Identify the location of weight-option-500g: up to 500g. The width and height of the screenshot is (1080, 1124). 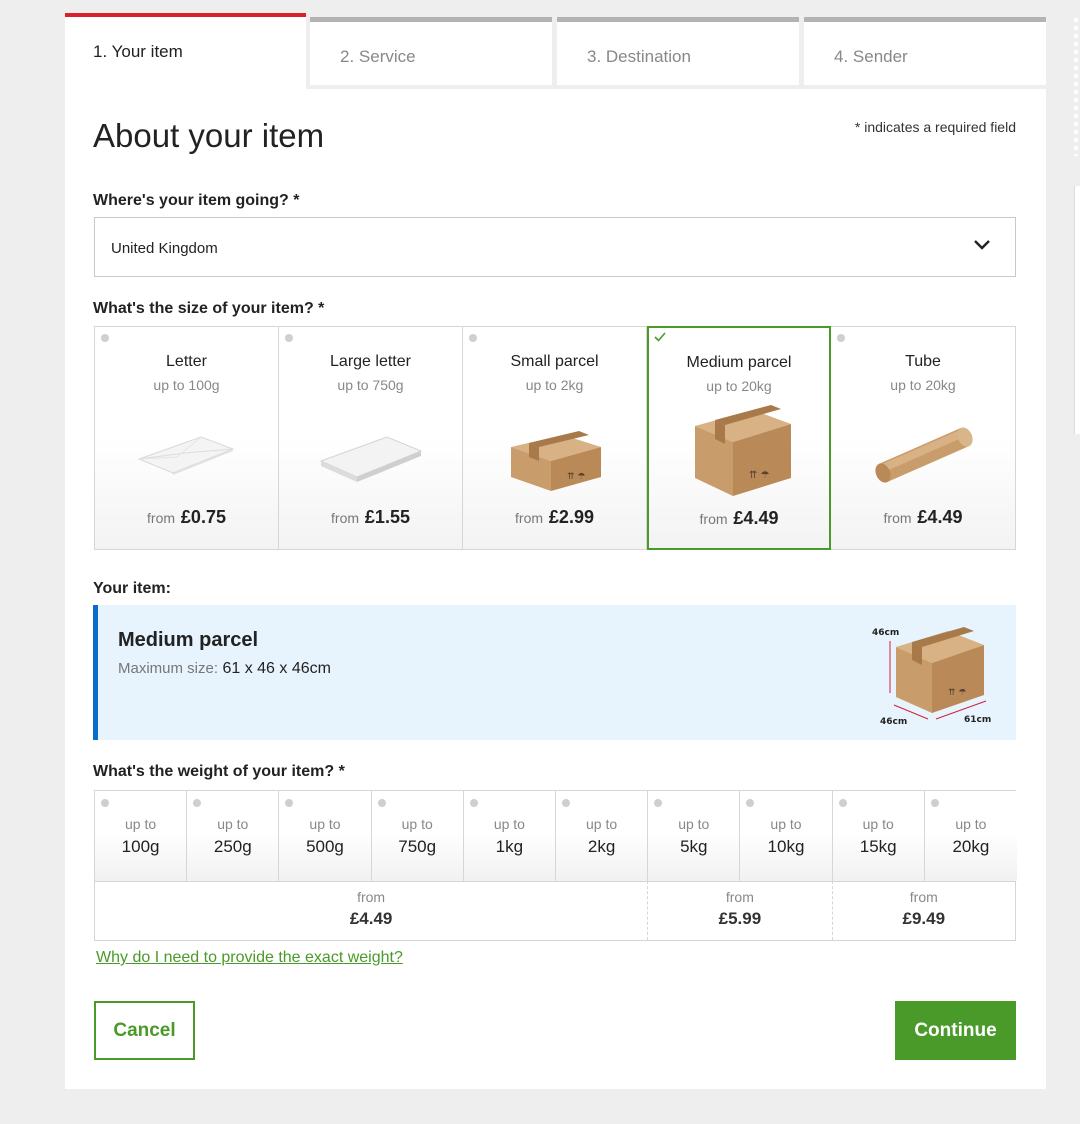
(325, 836).